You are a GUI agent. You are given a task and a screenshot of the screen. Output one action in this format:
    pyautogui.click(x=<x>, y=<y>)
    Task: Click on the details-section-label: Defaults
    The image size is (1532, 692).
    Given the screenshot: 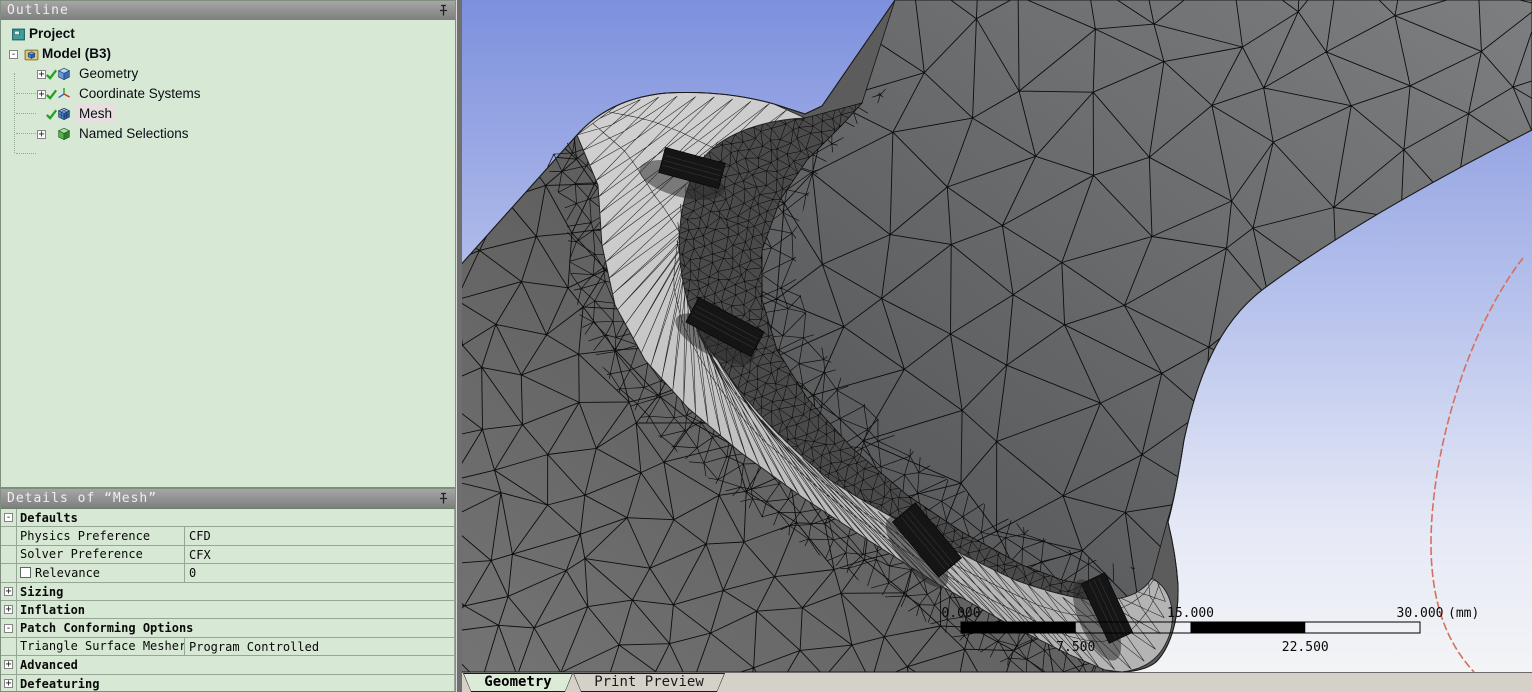 What is the action you would take?
    pyautogui.click(x=236, y=518)
    